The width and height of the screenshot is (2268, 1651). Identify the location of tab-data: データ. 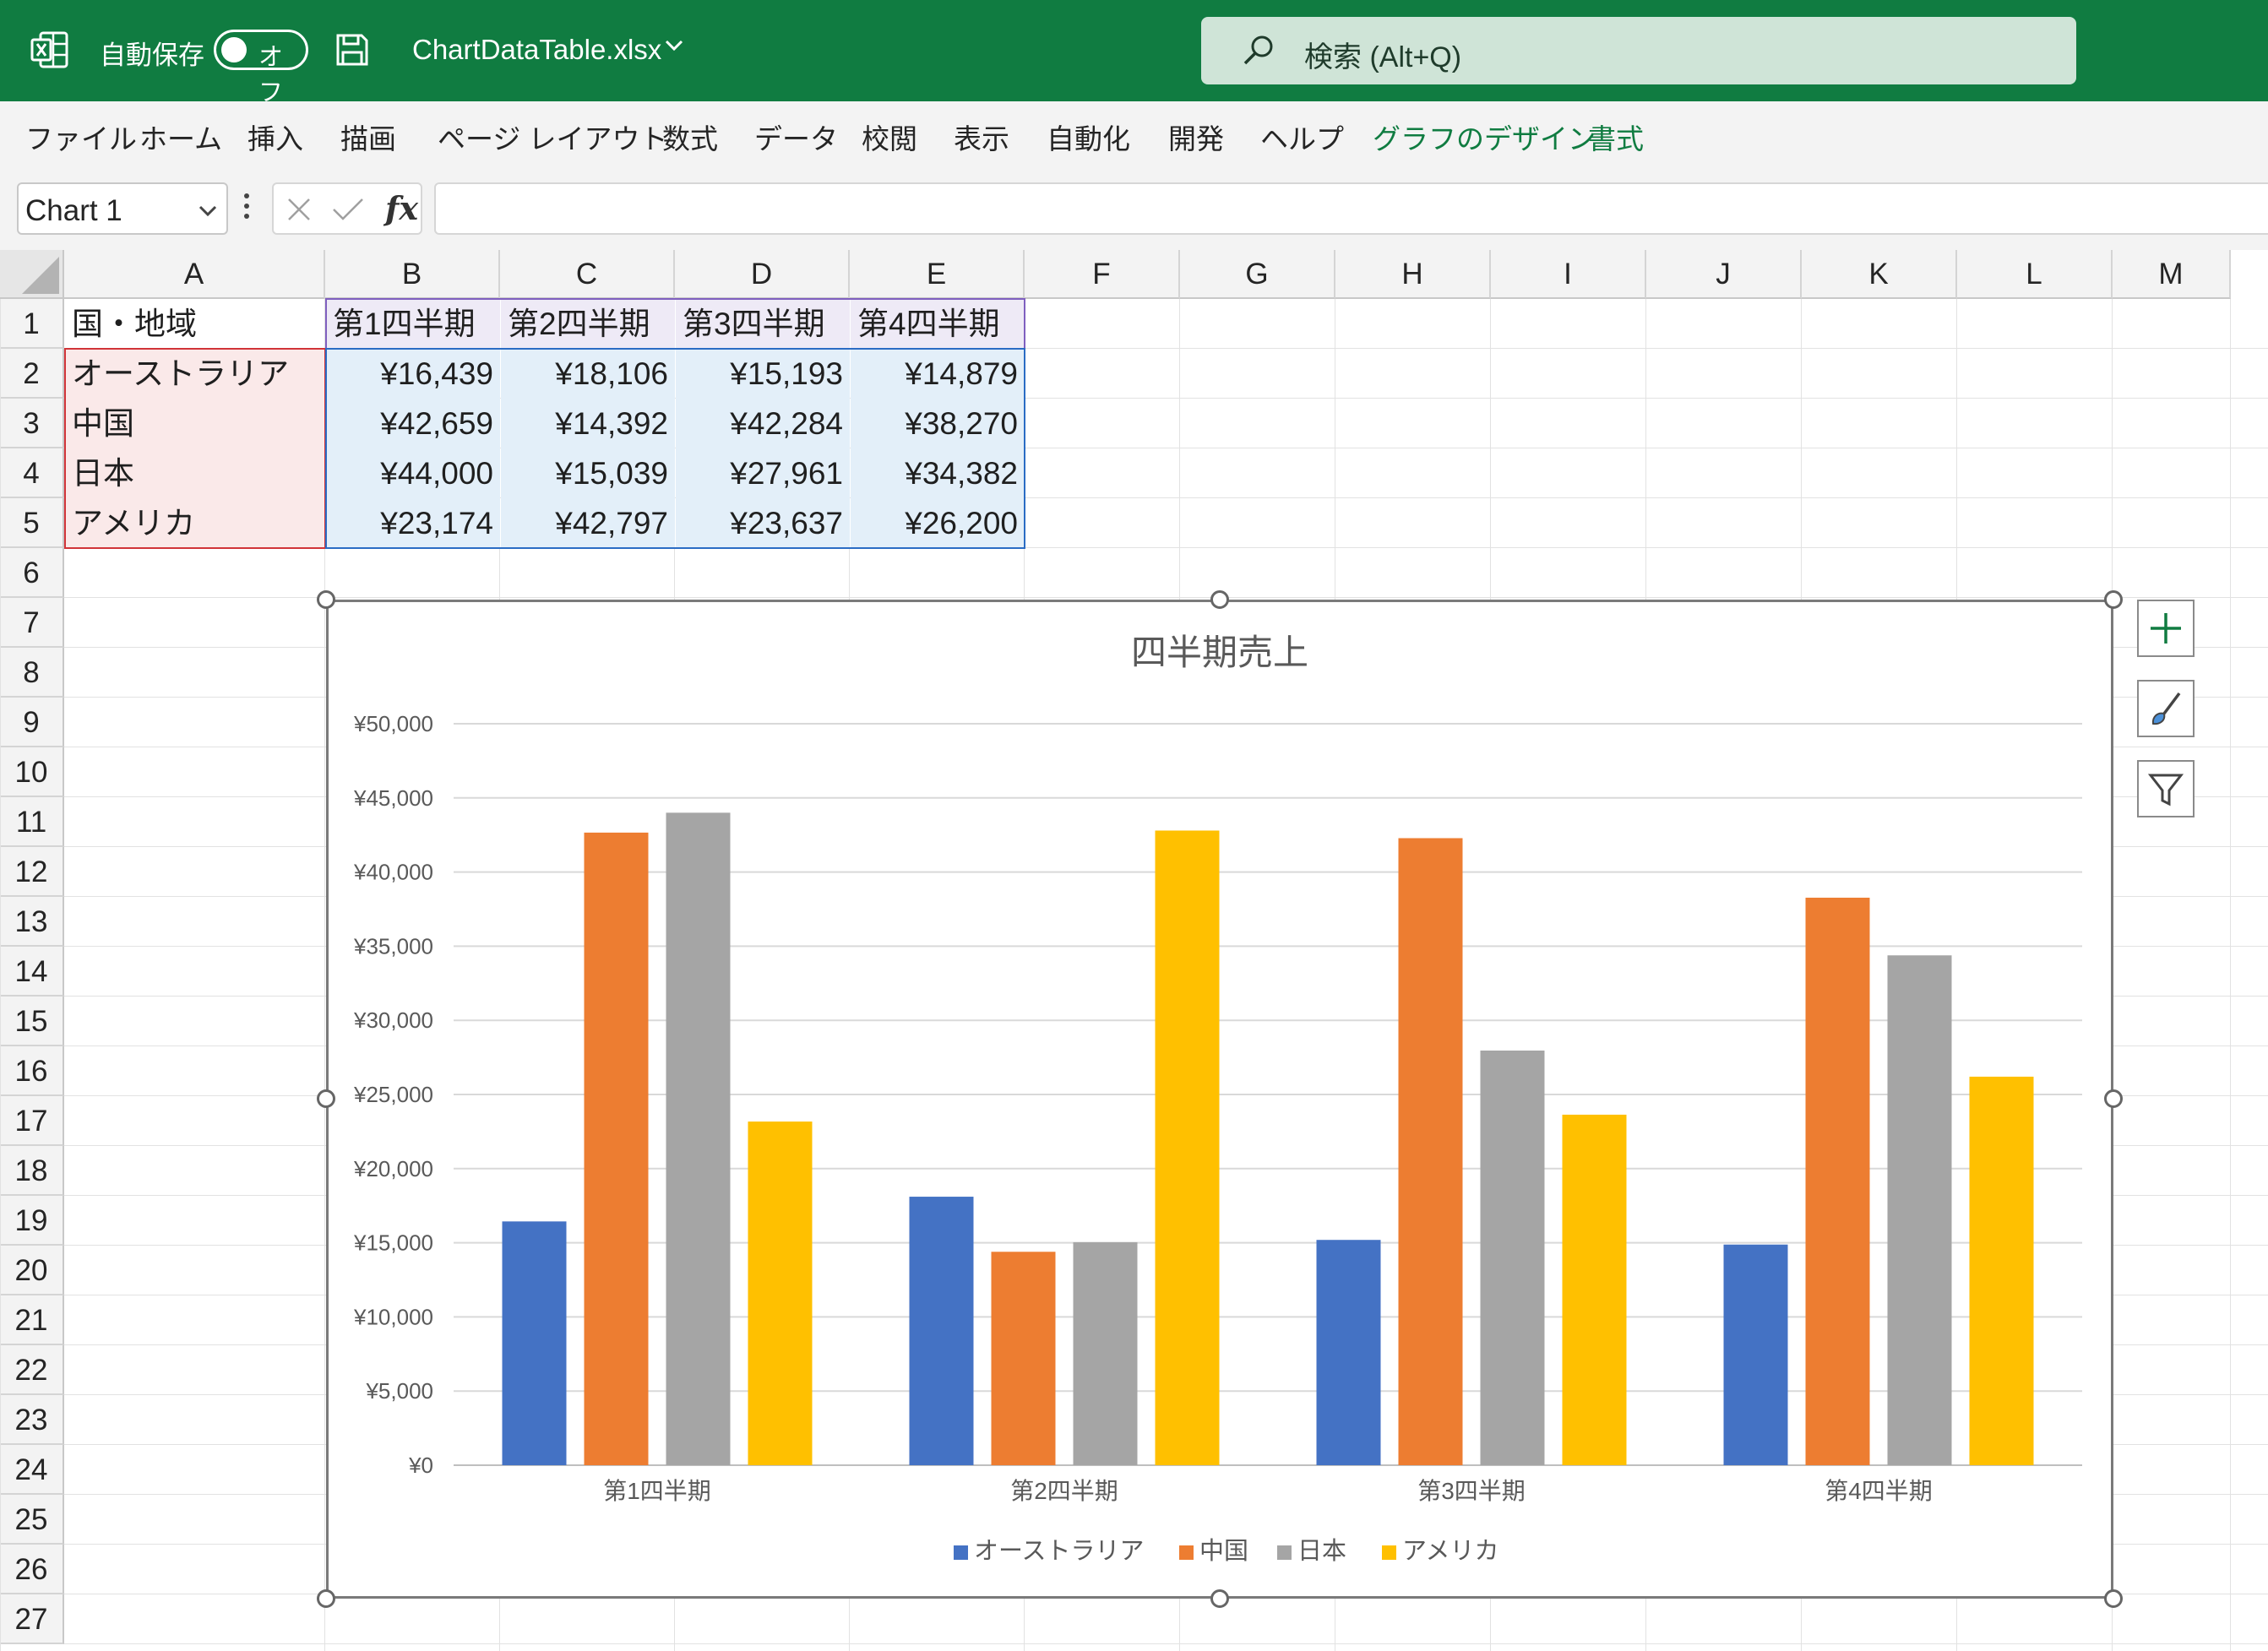
(796, 137).